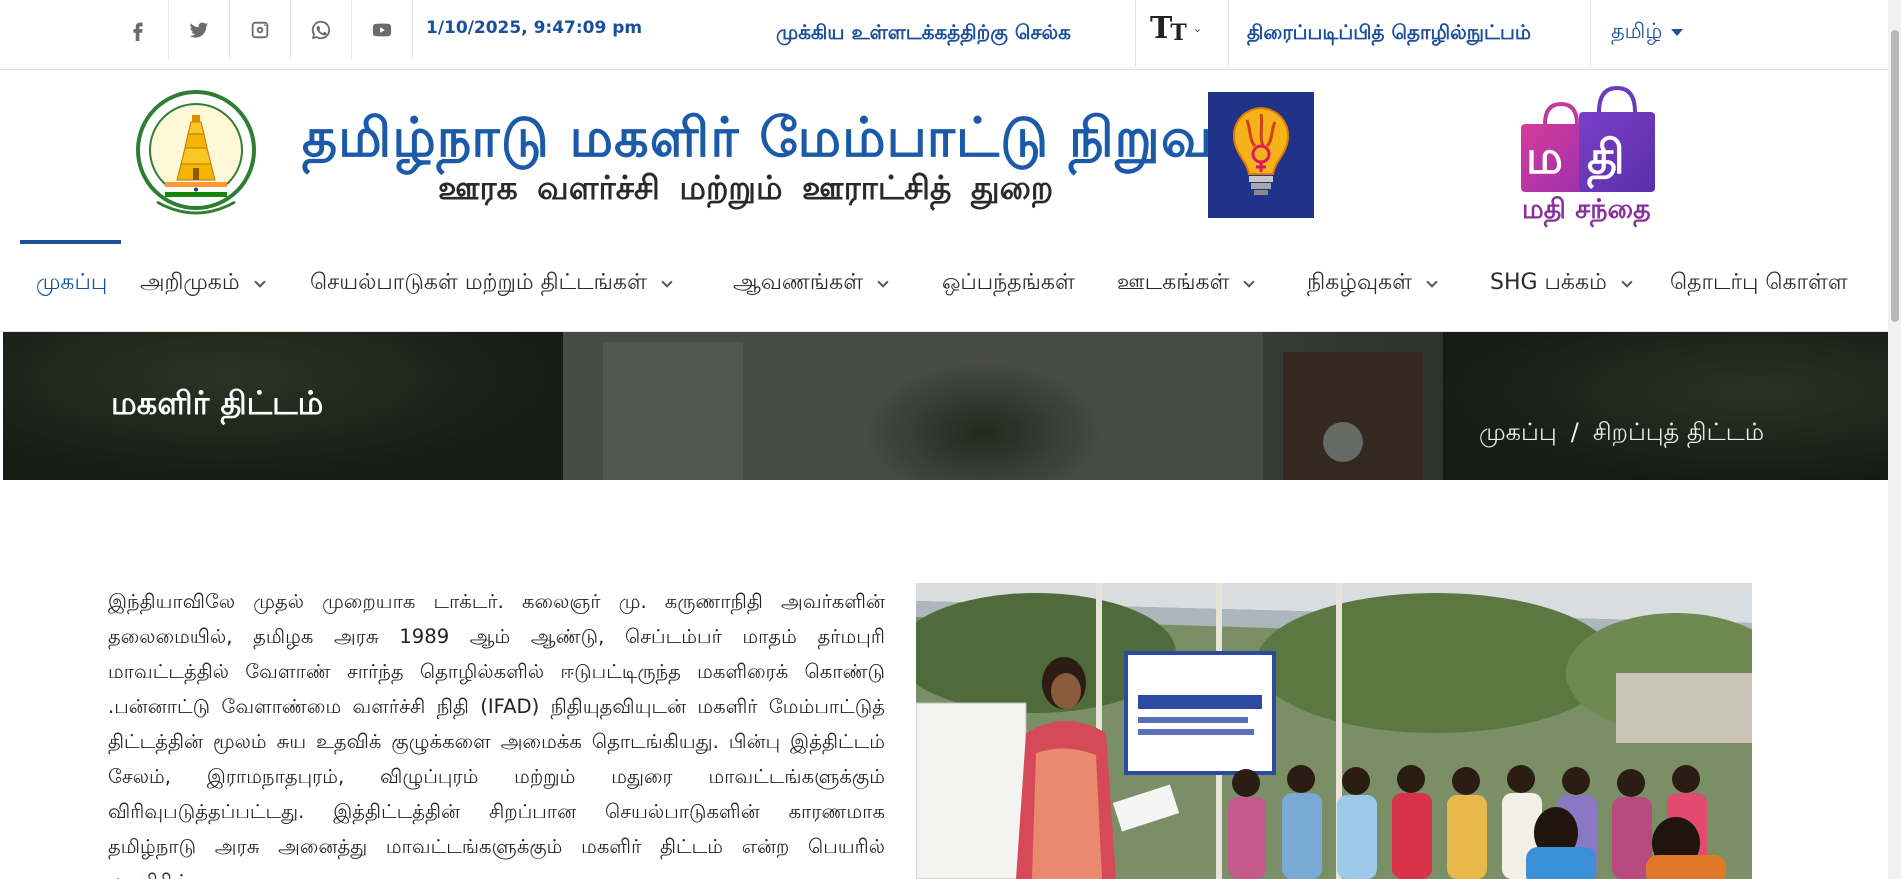 This screenshot has height=879, width=1901. Describe the element at coordinates (1894, 439) in the screenshot. I see `page-scrollbar` at that location.